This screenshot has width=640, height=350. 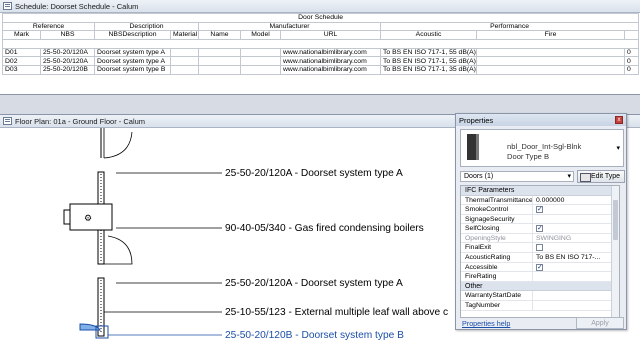 What do you see at coordinates (330, 35) in the screenshot?
I see `column-header: URL` at bounding box center [330, 35].